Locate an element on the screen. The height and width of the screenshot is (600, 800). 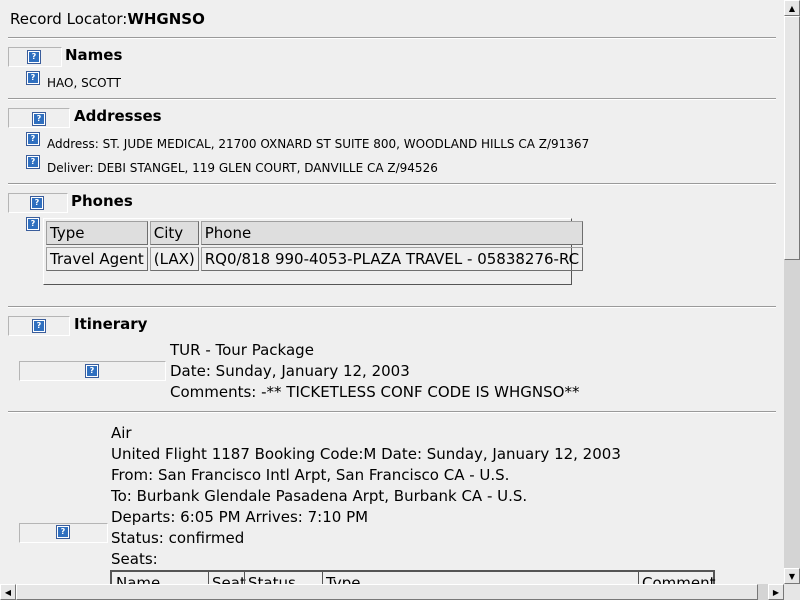
addresses-title: Addresses is located at coordinates (118, 116).